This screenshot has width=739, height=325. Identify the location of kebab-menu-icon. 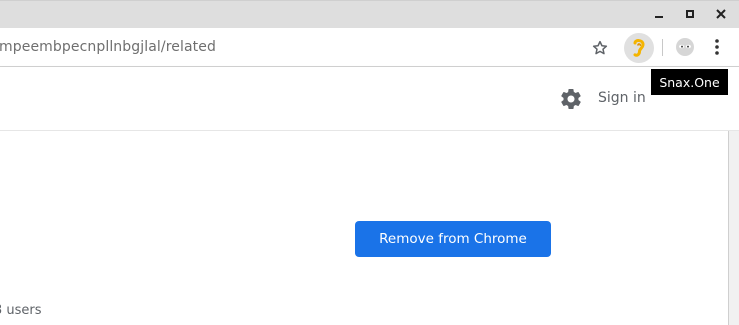
(717, 47).